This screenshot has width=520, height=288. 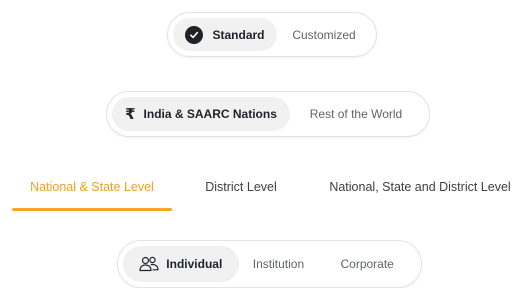 I want to click on applicant-option-institution: Institution, so click(x=279, y=264).